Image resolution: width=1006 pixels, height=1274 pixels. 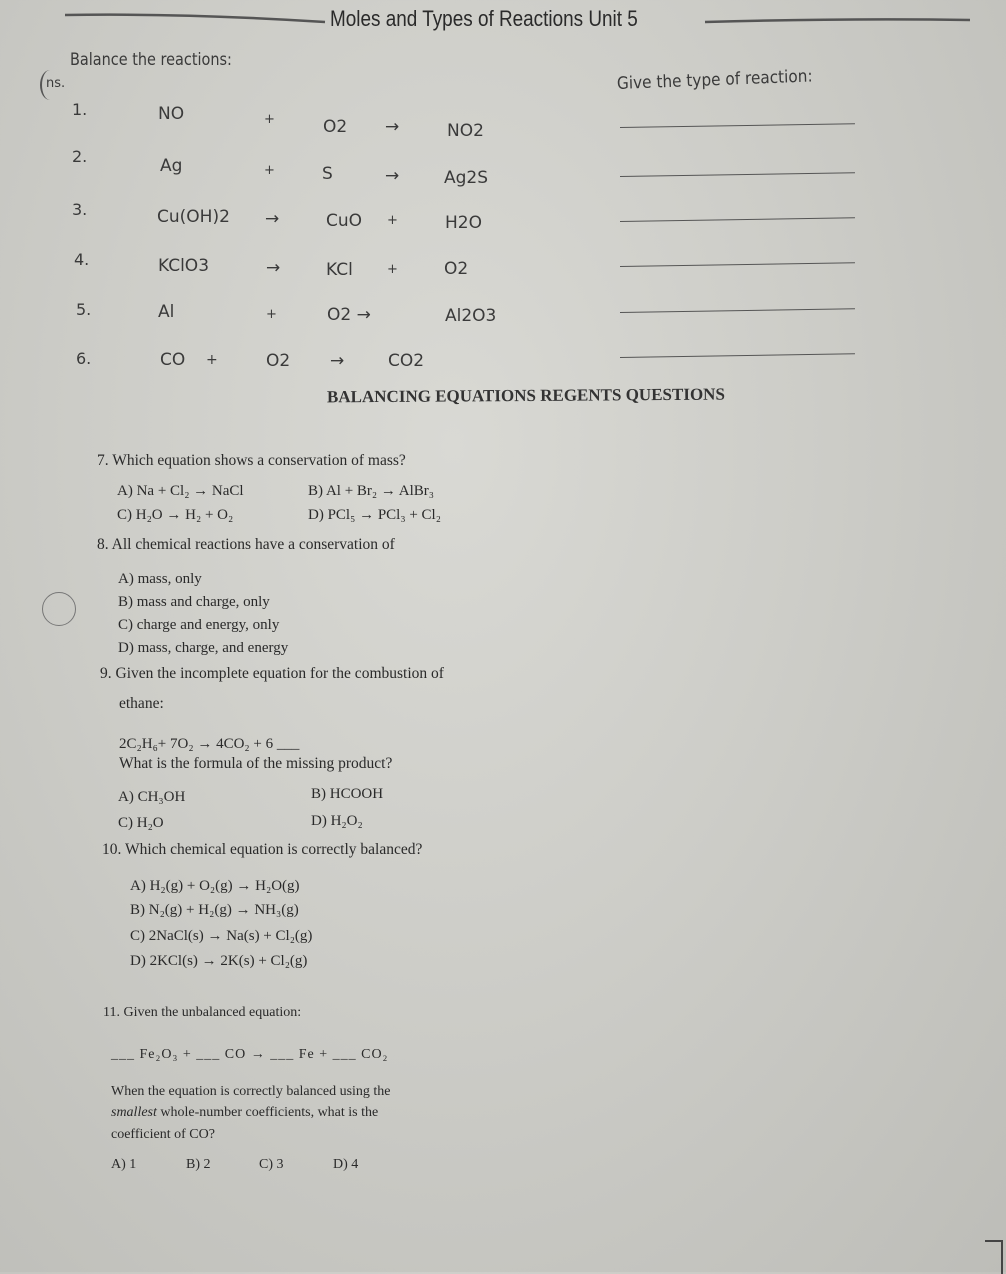 What do you see at coordinates (160, 579) in the screenshot?
I see `option-a: A) mass, only` at bounding box center [160, 579].